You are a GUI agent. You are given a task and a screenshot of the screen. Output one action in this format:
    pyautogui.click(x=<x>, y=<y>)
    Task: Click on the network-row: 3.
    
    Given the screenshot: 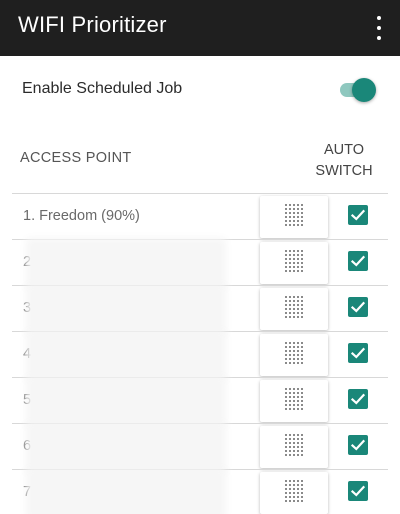 What is the action you would take?
    pyautogui.click(x=200, y=308)
    